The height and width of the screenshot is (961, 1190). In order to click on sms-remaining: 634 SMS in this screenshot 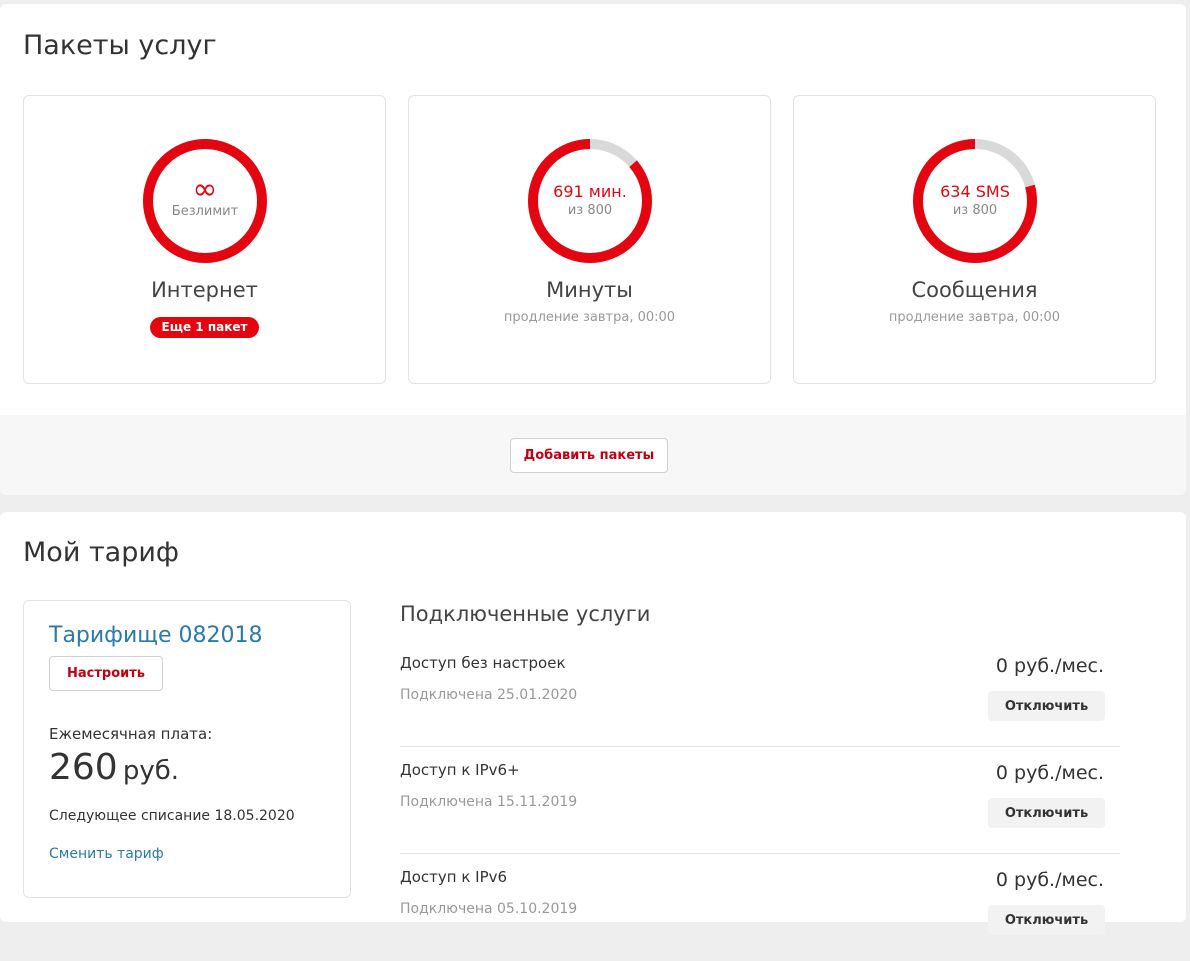, I will do `click(975, 191)`.